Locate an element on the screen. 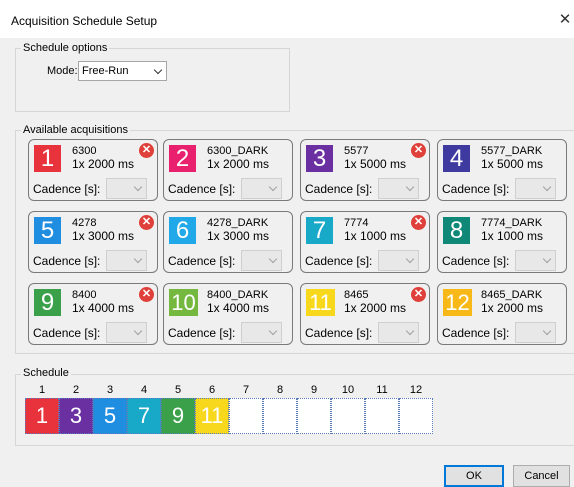 This screenshot has height=487, width=574. acquisition-number-badge: 4 is located at coordinates (456, 158).